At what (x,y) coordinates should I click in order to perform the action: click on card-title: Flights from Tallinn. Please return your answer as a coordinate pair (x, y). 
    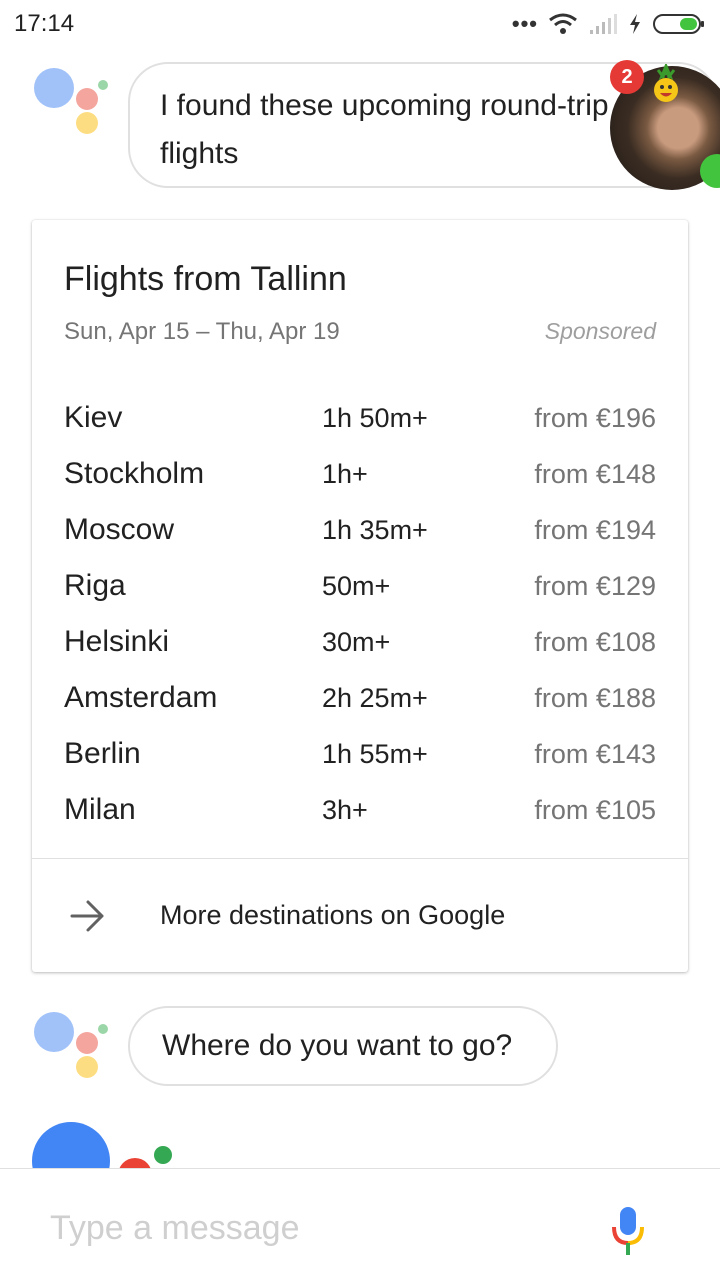
    Looking at the image, I should click on (205, 279).